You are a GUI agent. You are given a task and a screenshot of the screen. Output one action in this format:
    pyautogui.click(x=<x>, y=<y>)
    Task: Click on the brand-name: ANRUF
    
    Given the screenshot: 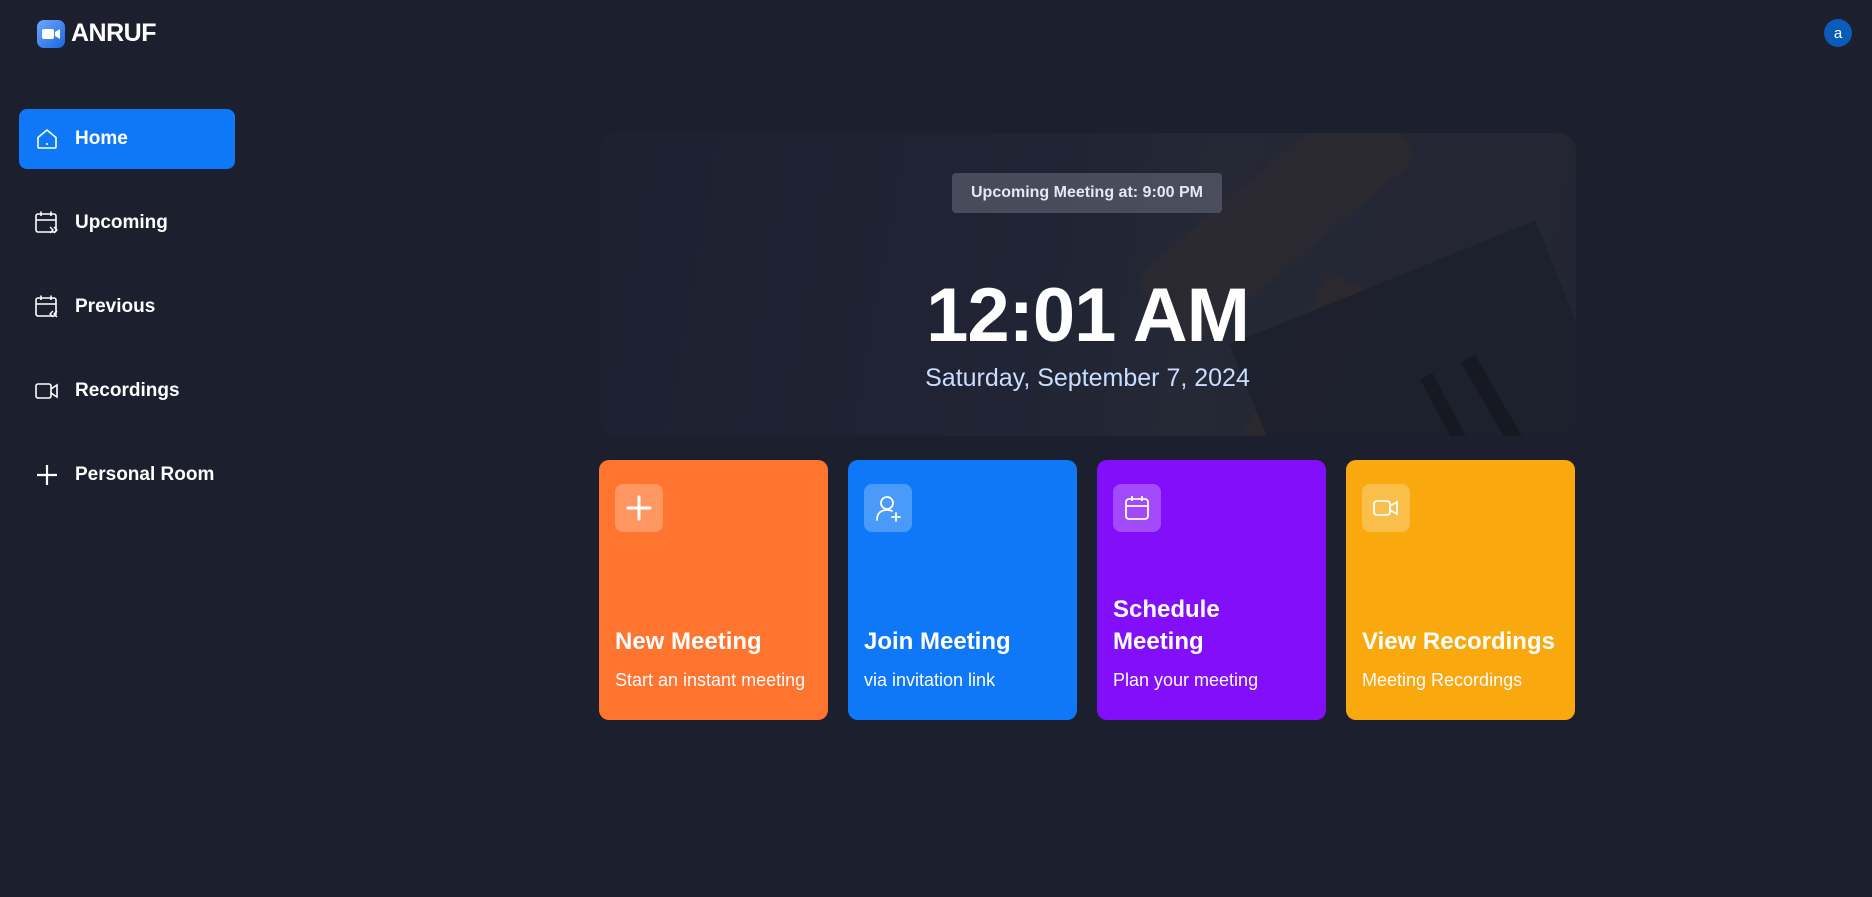 What is the action you would take?
    pyautogui.click(x=114, y=33)
    